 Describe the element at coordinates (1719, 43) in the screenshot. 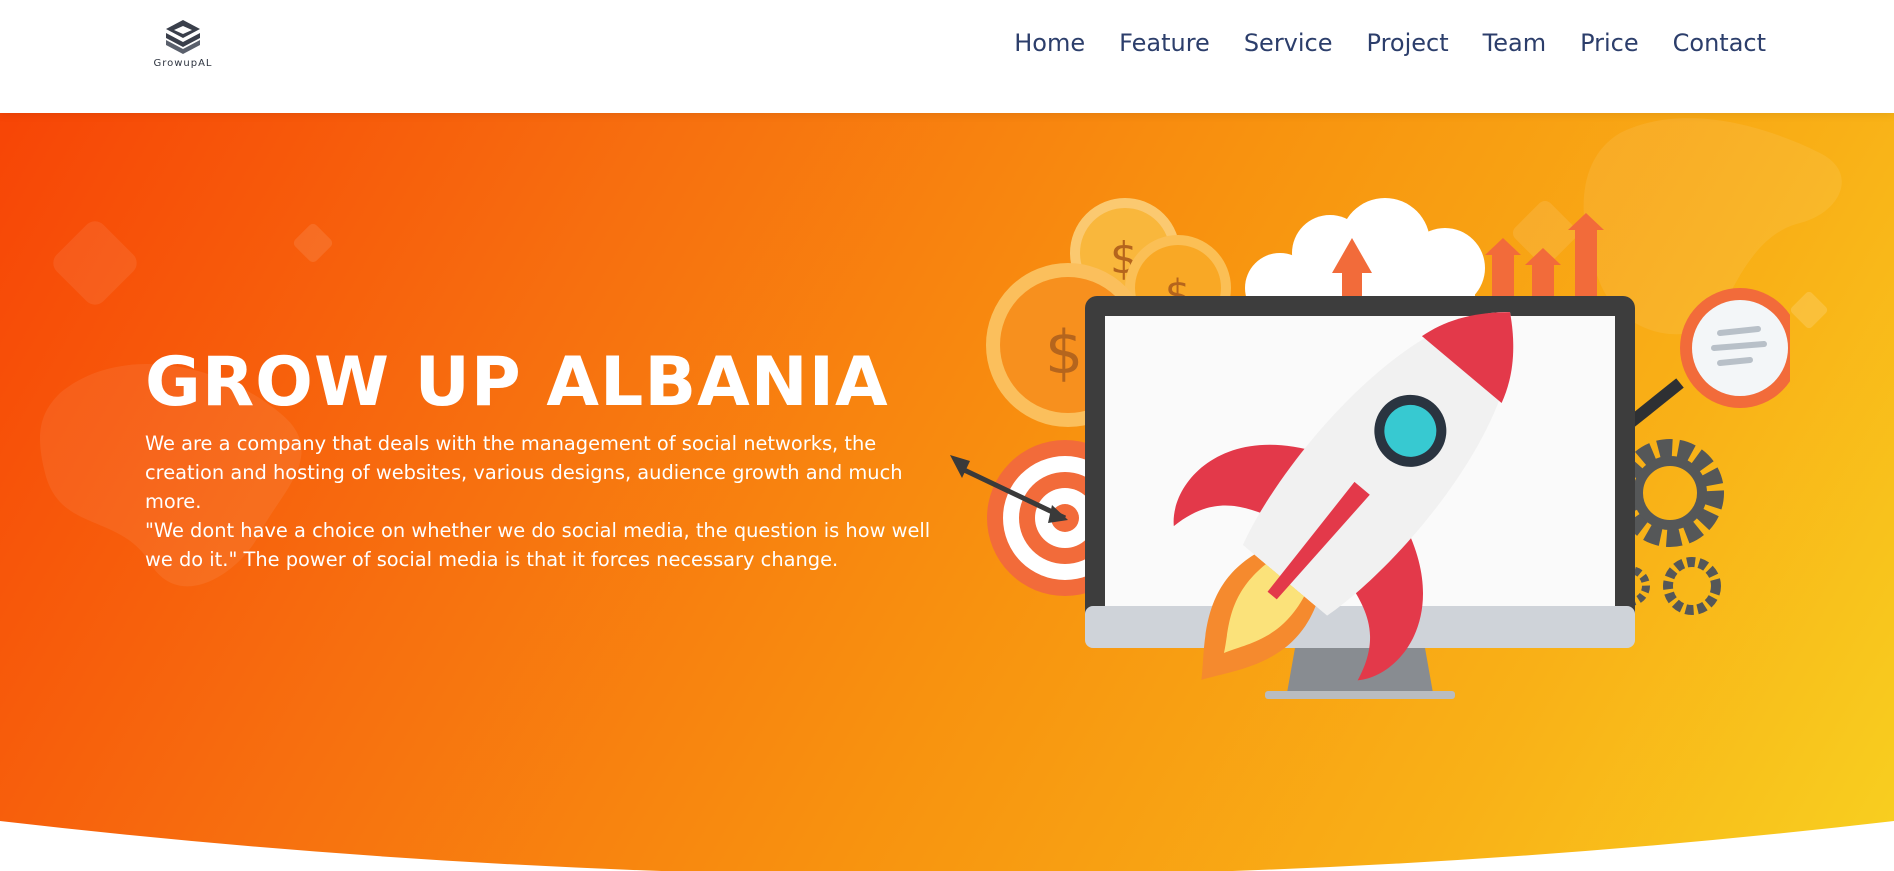

I see `nav-contact: Contact` at that location.